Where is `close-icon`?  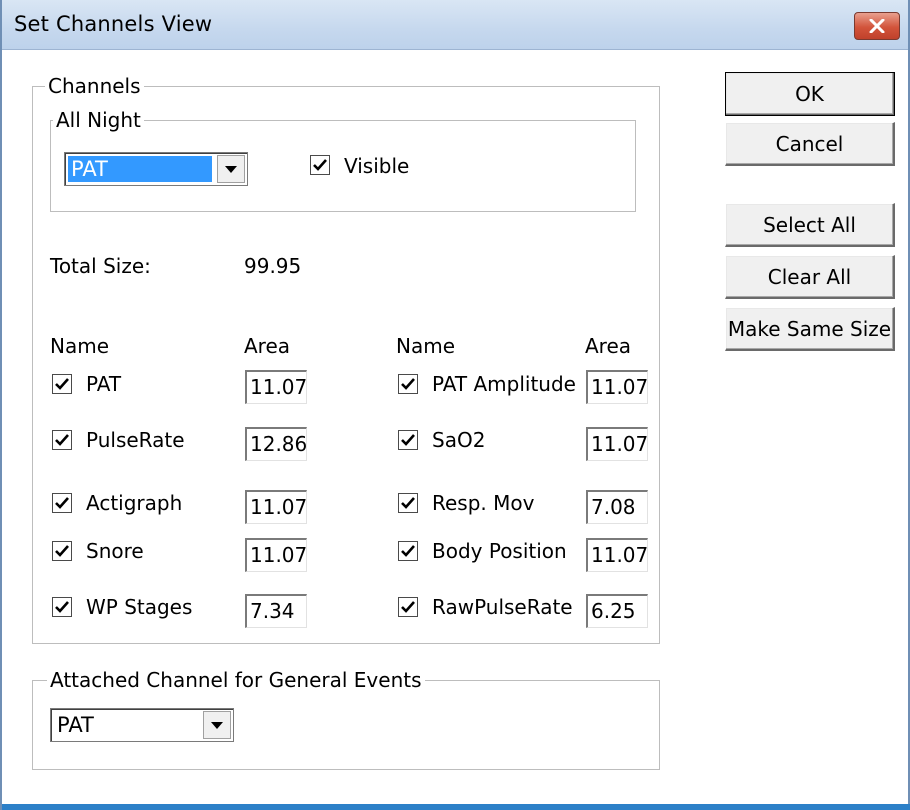
close-icon is located at coordinates (877, 26).